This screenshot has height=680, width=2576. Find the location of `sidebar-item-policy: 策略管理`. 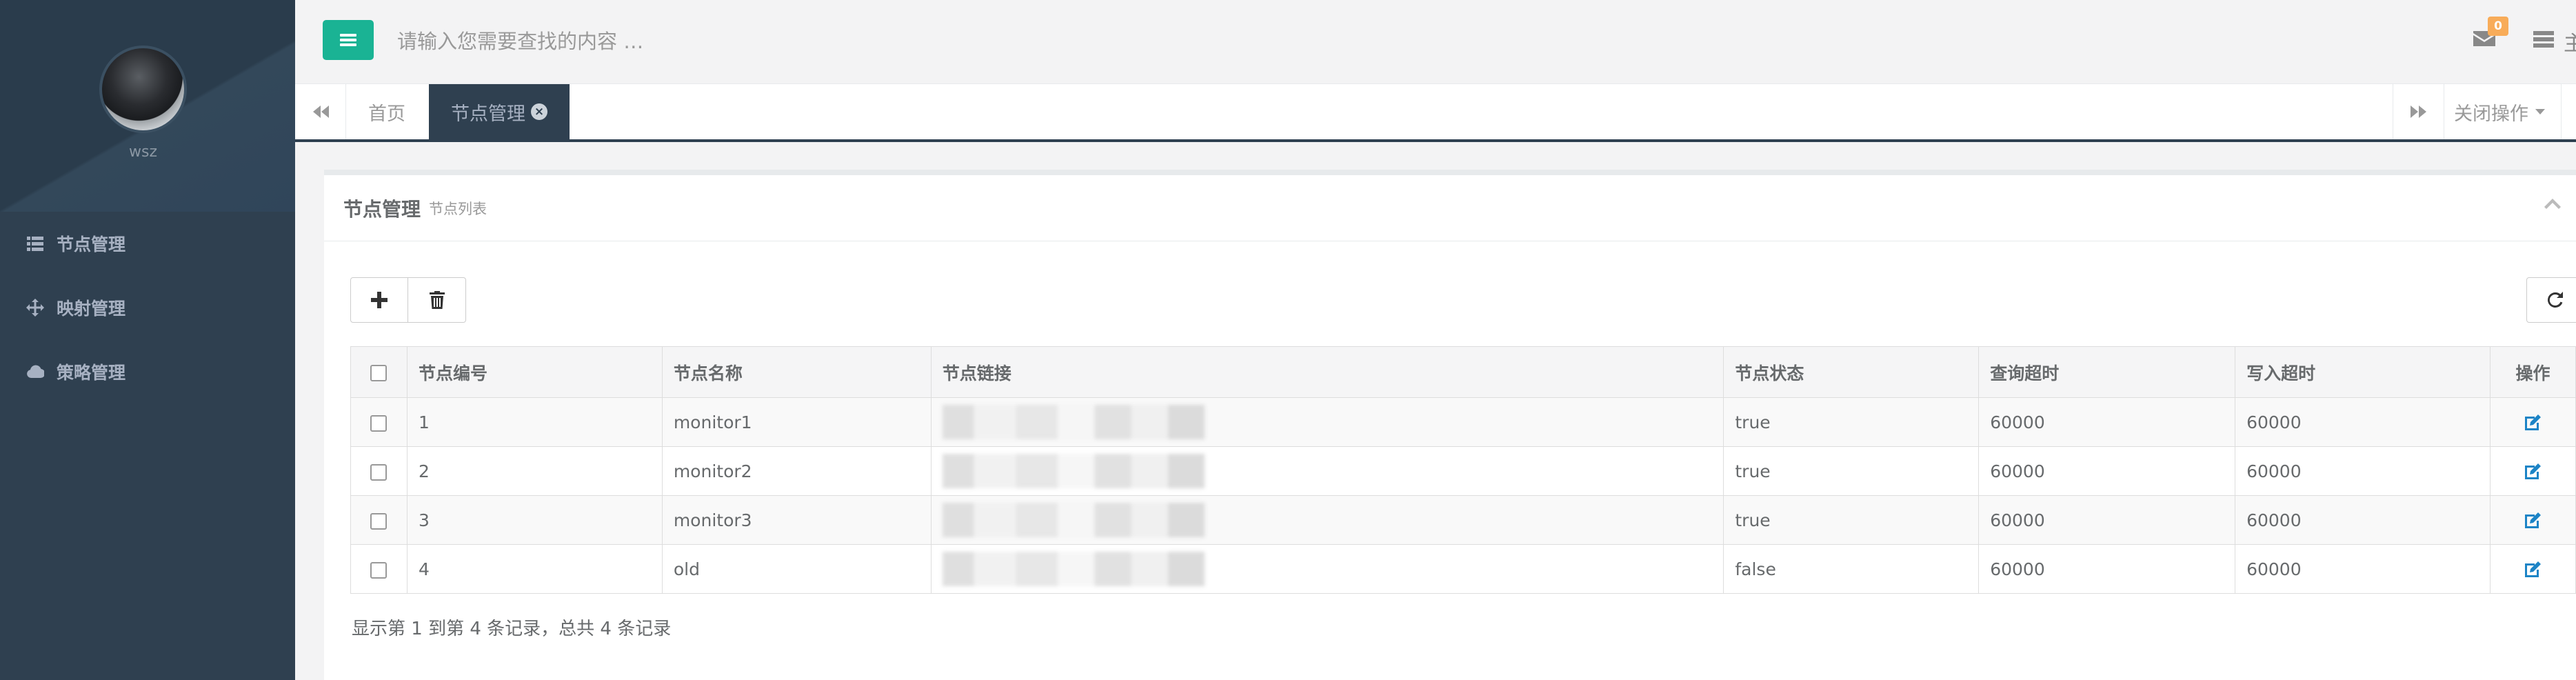

sidebar-item-policy: 策略管理 is located at coordinates (147, 372).